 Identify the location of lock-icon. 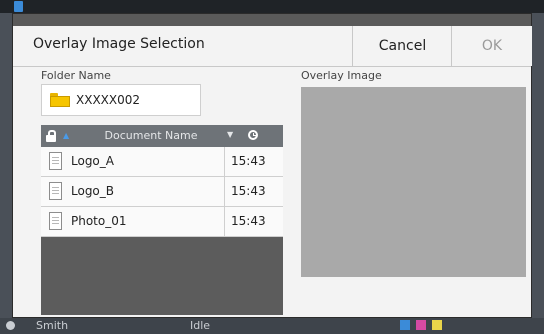
(51, 136).